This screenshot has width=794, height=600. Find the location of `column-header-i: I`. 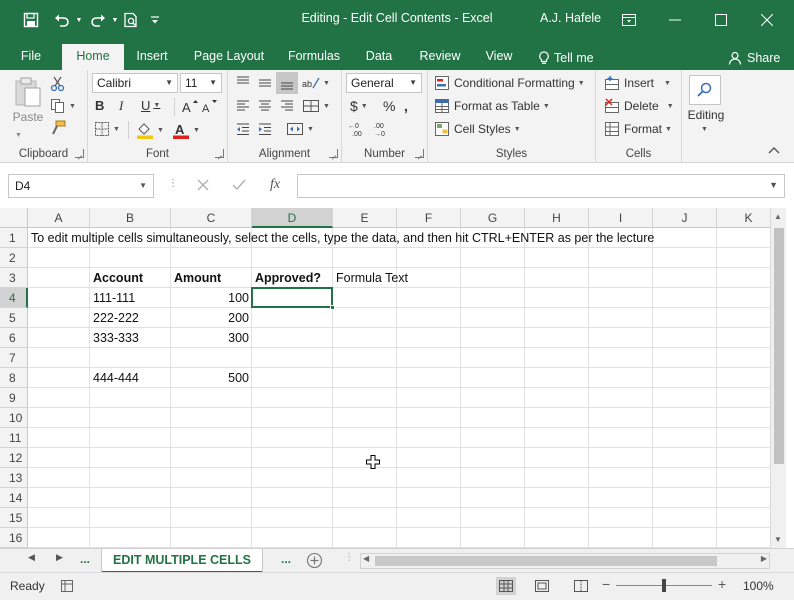

column-header-i: I is located at coordinates (621, 218).